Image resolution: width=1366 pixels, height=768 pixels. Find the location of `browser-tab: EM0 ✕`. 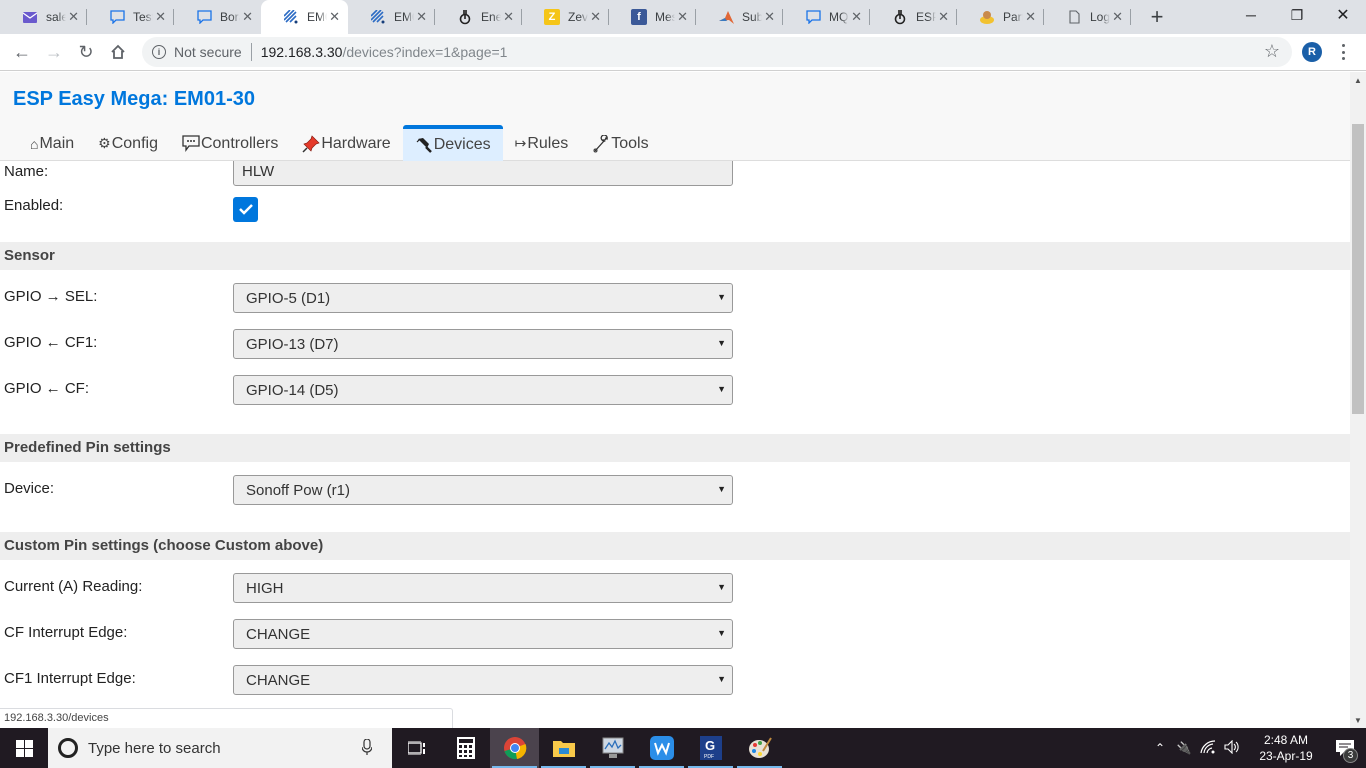

browser-tab: EM0 ✕ is located at coordinates (391, 17).